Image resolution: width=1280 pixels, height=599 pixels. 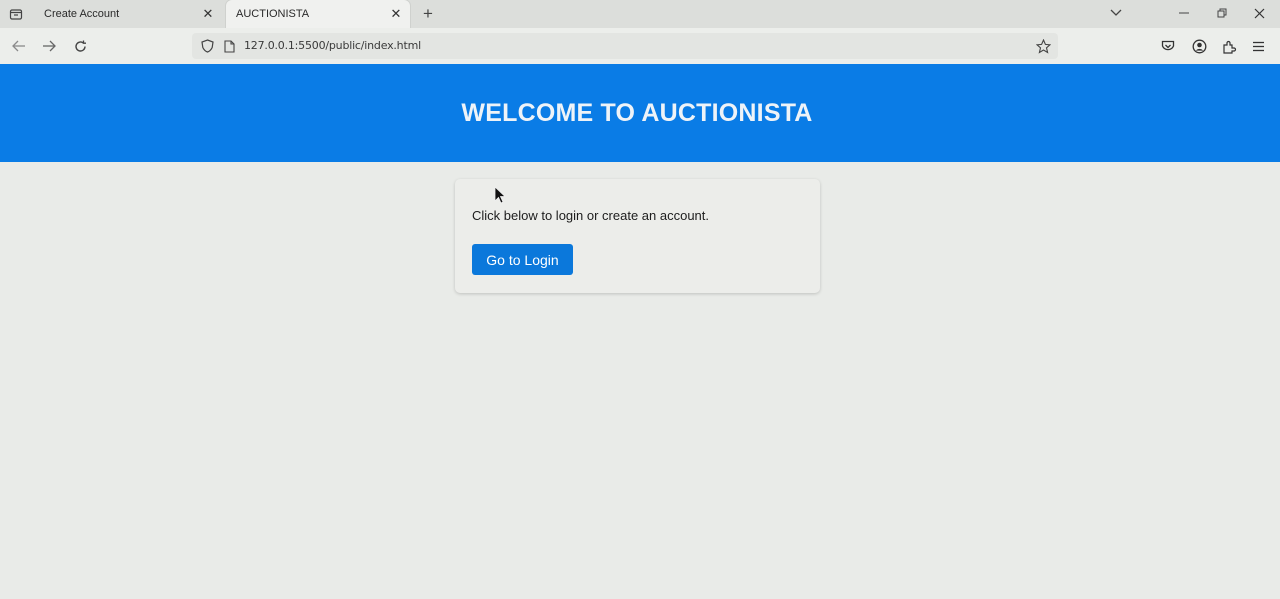 What do you see at coordinates (1168, 46) in the screenshot?
I see `pocket-icon` at bounding box center [1168, 46].